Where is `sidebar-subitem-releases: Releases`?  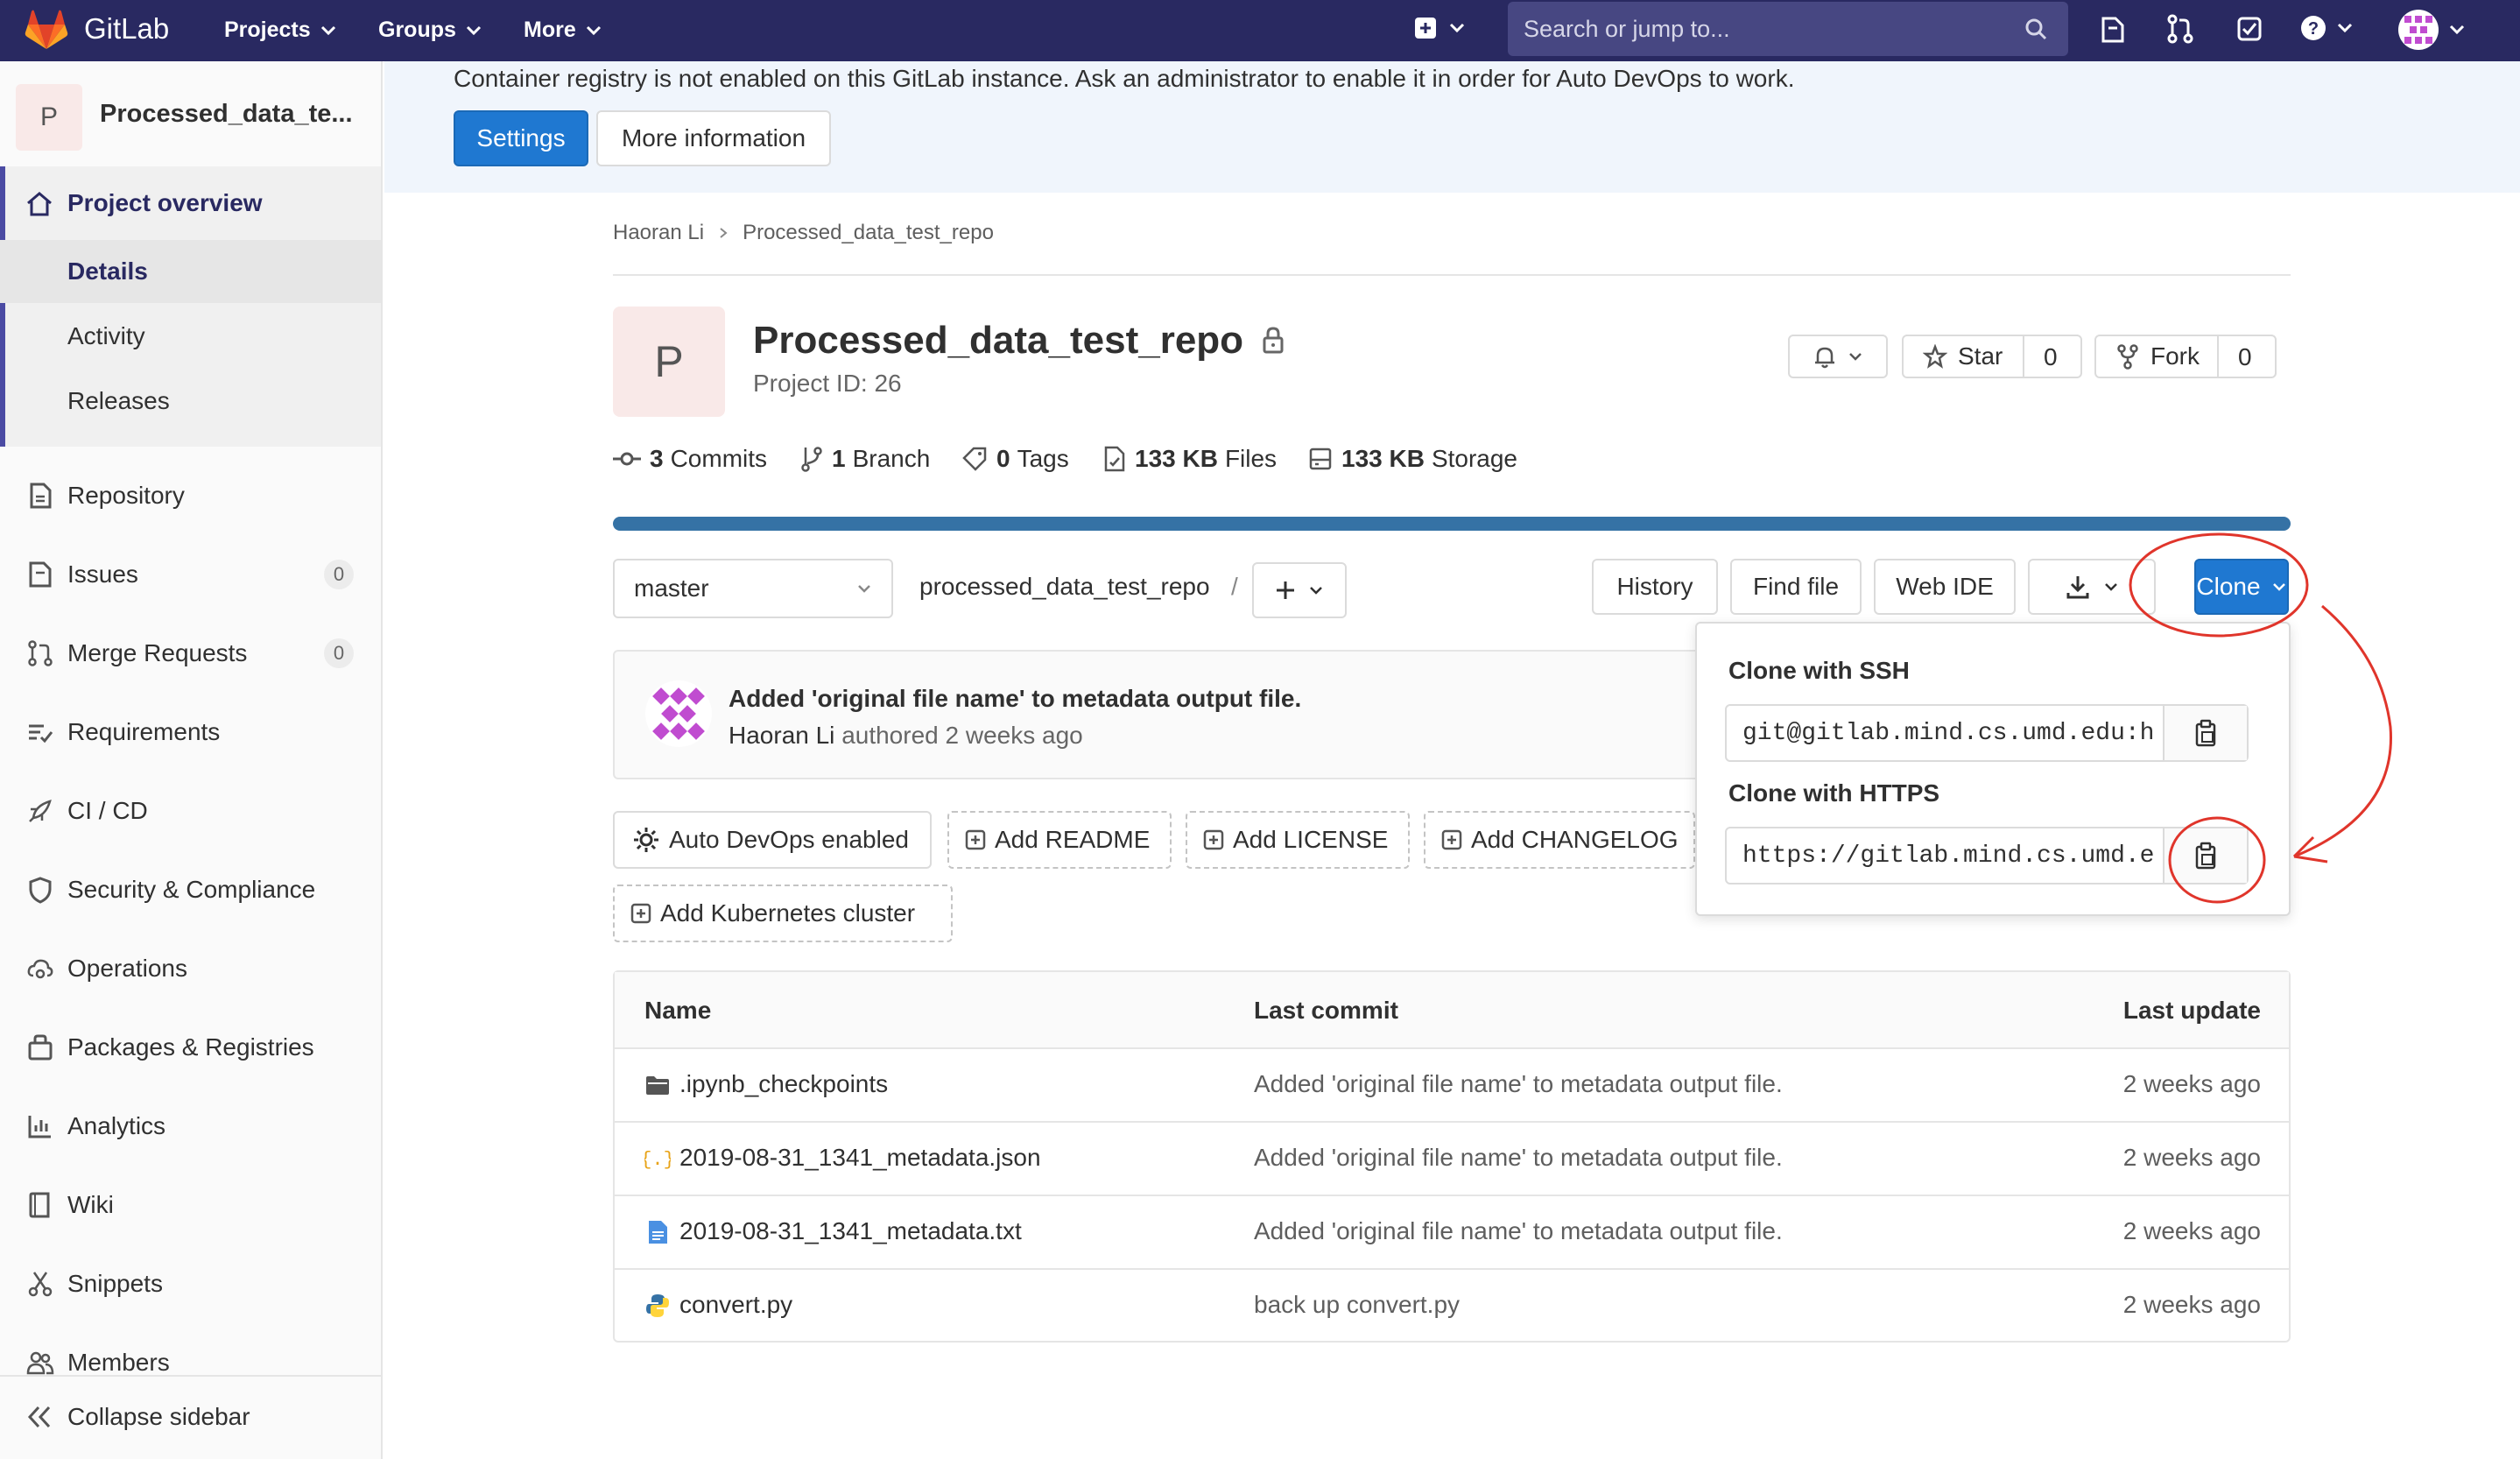 sidebar-subitem-releases: Releases is located at coordinates (190, 401).